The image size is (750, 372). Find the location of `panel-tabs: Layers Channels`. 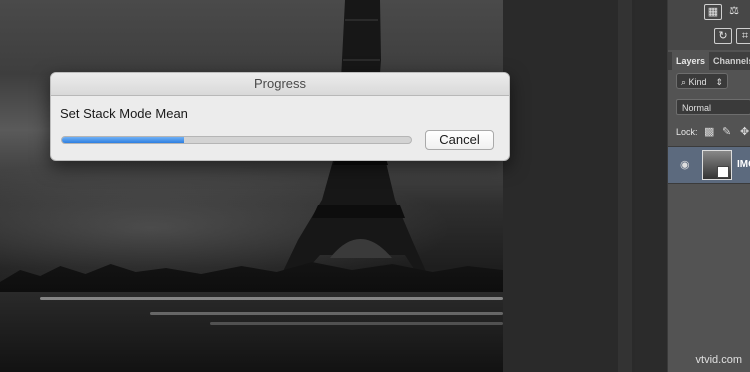

panel-tabs: Layers Channels is located at coordinates (709, 61).